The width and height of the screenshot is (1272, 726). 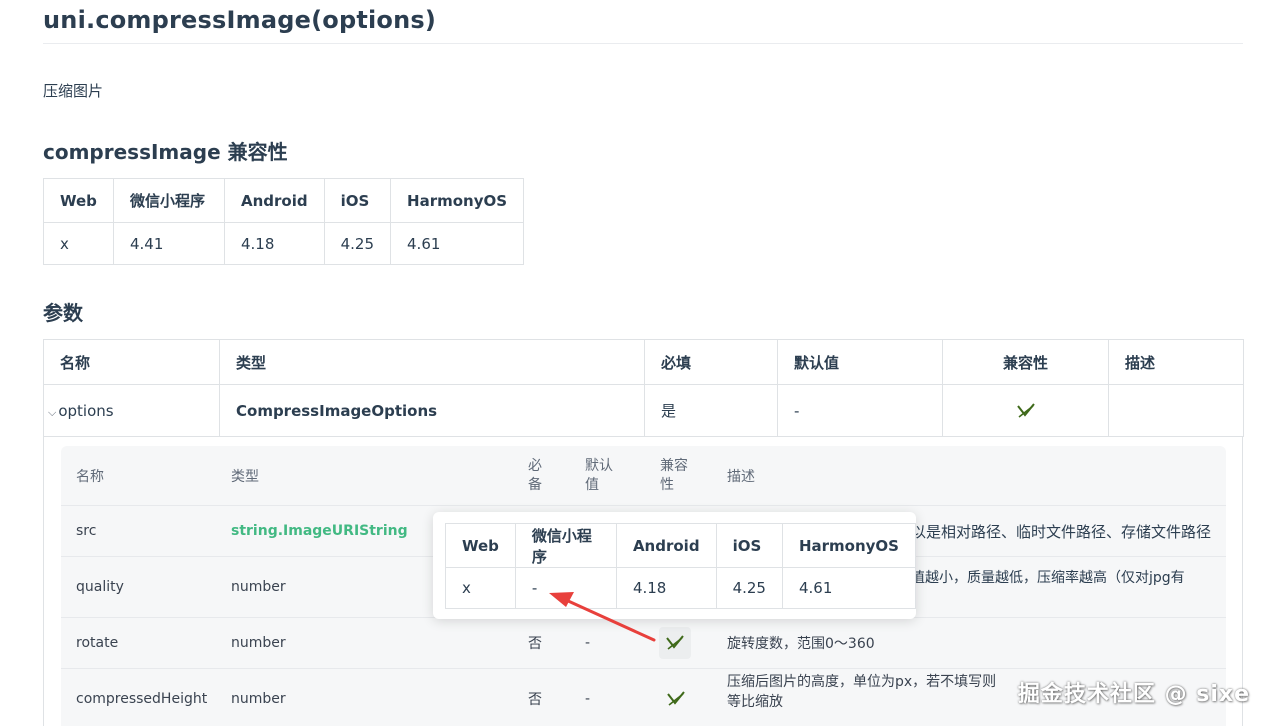 What do you see at coordinates (78, 243) in the screenshot?
I see `compat-value-web: x` at bounding box center [78, 243].